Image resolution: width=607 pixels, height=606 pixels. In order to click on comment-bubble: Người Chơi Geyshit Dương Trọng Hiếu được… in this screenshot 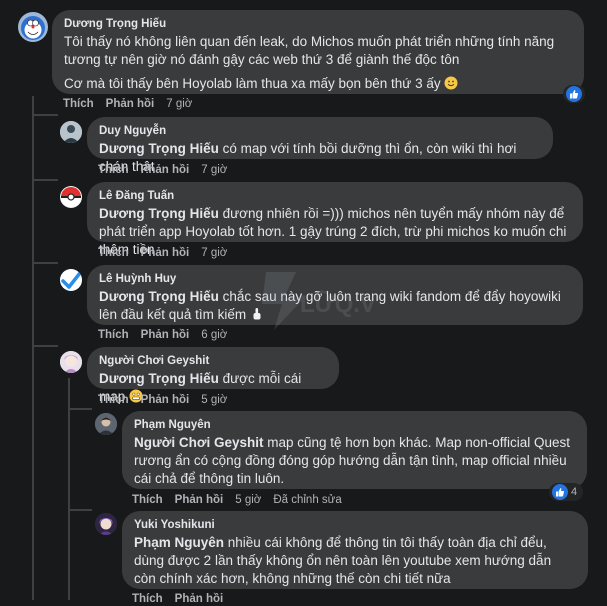, I will do `click(213, 375)`.